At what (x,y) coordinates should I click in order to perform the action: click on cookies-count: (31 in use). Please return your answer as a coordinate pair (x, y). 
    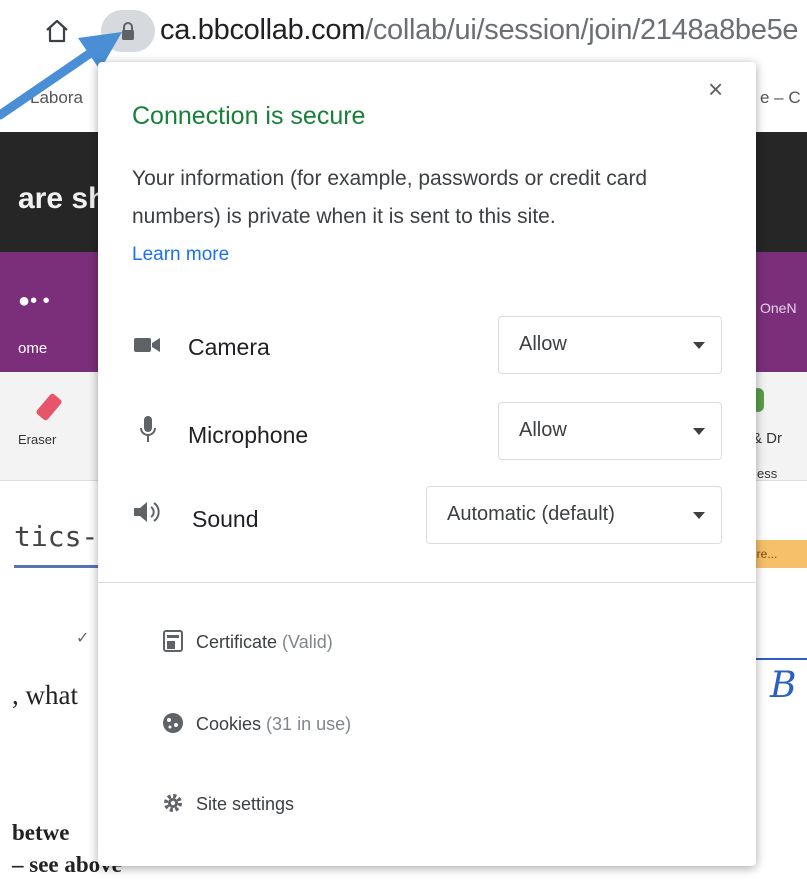
    Looking at the image, I should click on (309, 724).